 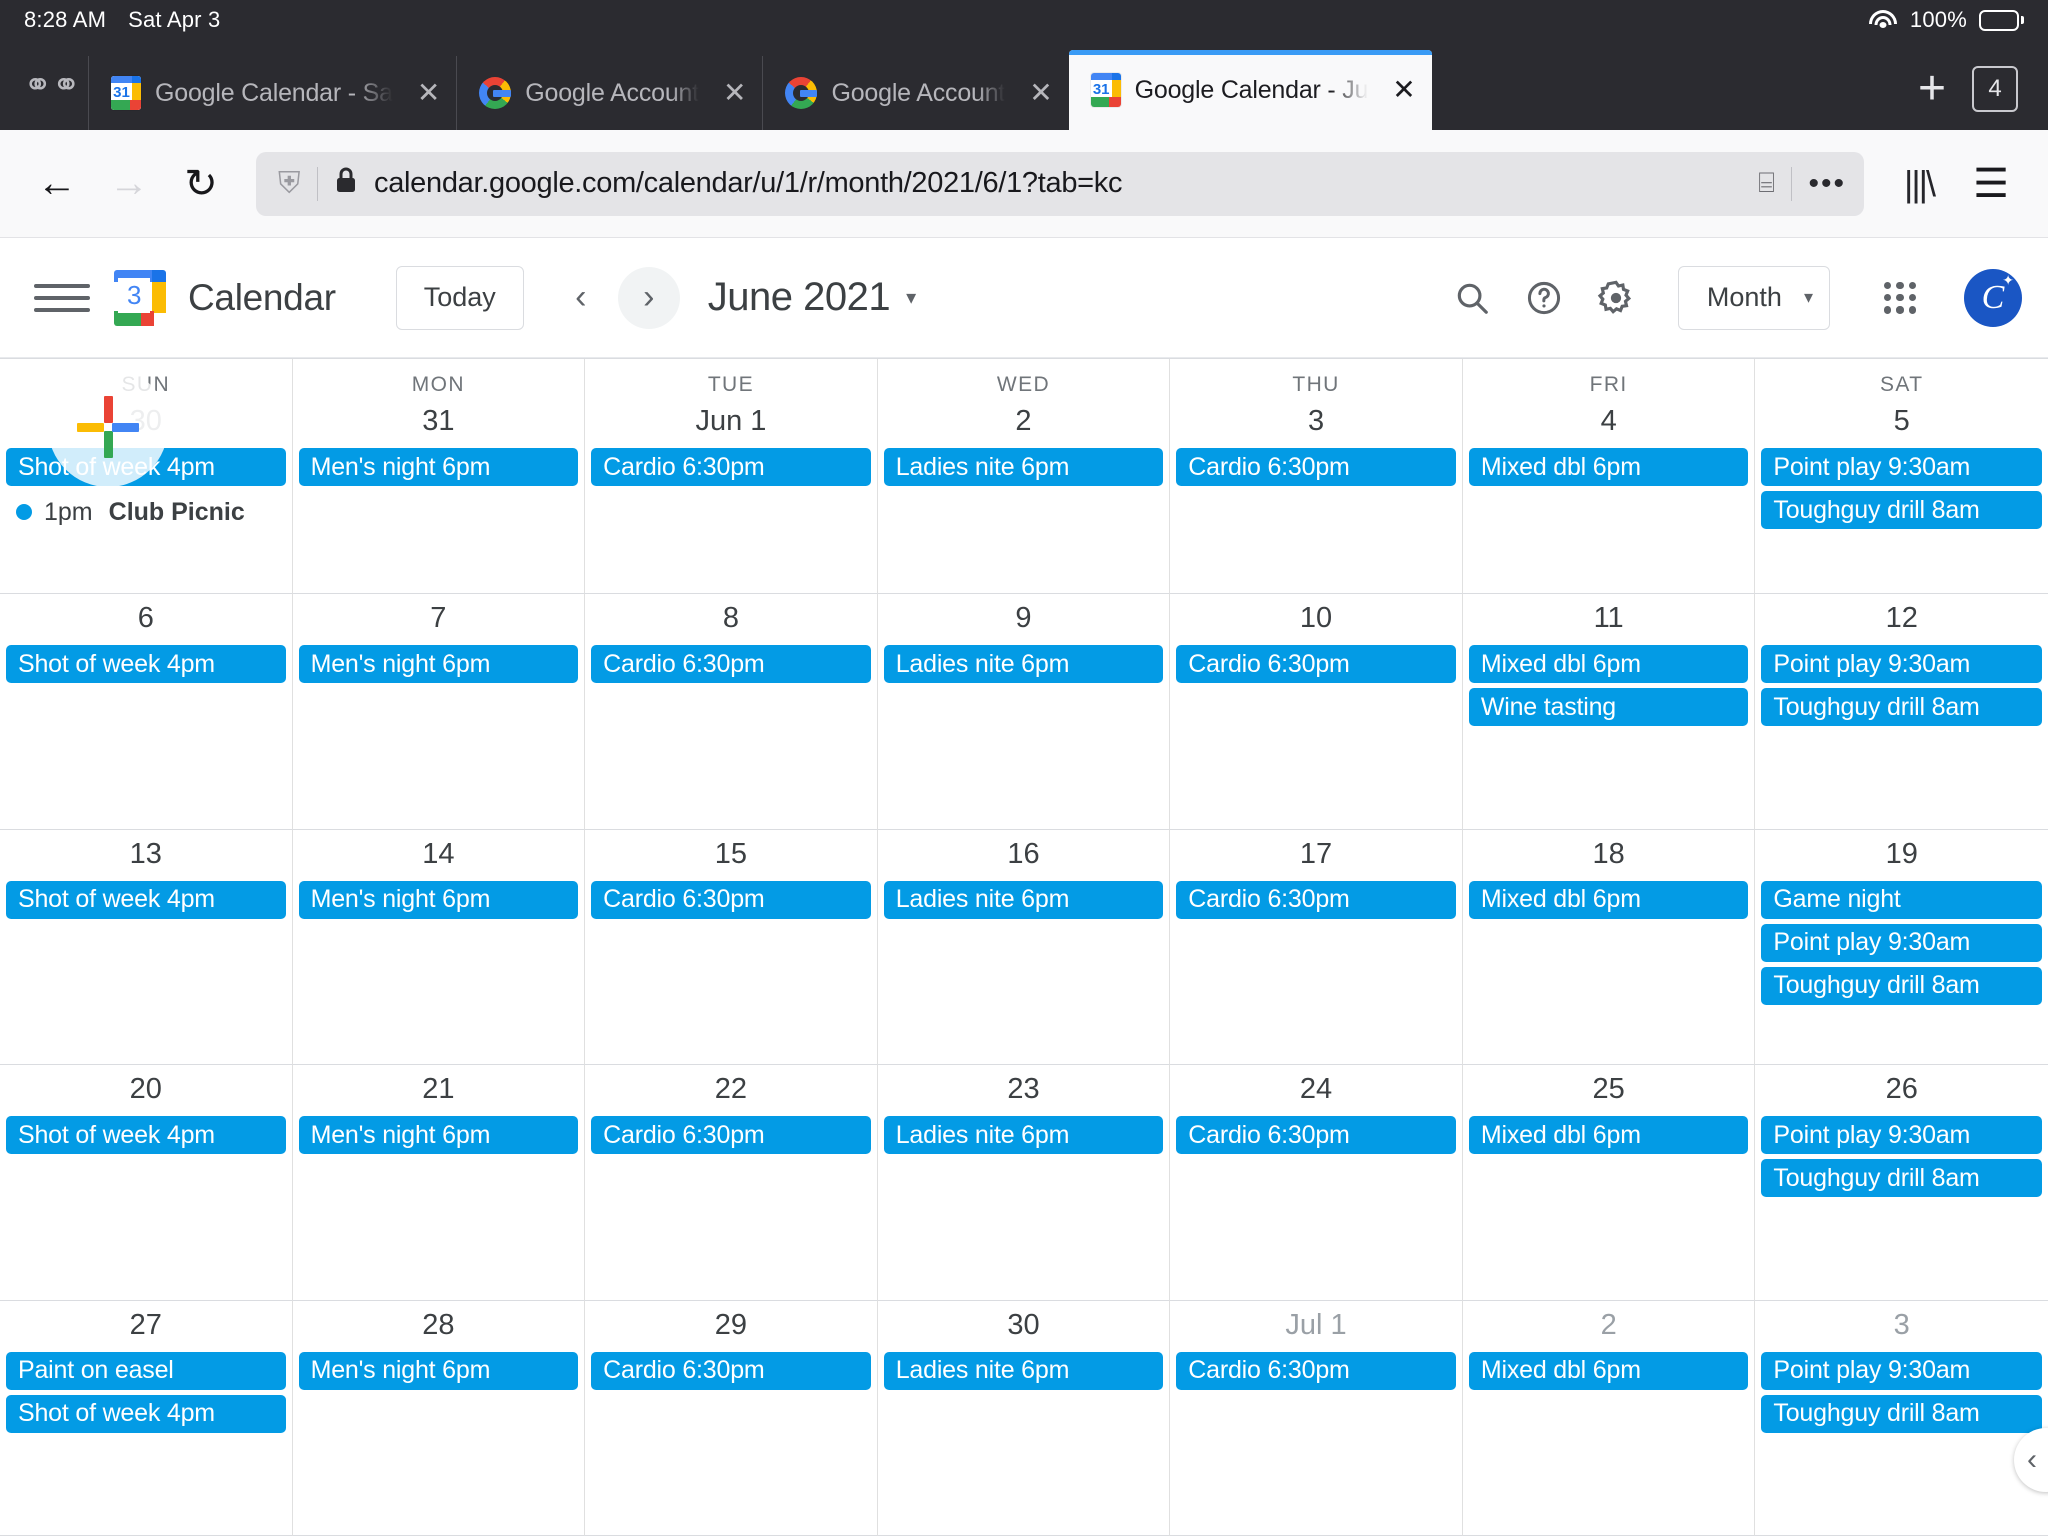 I want to click on day-number: 20, so click(x=146, y=1090).